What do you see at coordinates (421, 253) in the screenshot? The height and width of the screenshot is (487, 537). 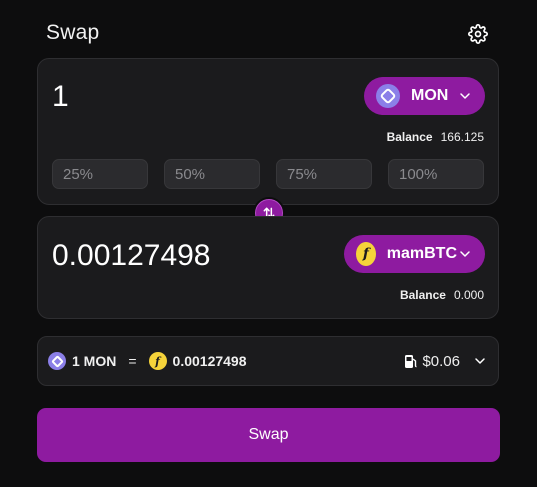 I see `to-token-label: mamBTC` at bounding box center [421, 253].